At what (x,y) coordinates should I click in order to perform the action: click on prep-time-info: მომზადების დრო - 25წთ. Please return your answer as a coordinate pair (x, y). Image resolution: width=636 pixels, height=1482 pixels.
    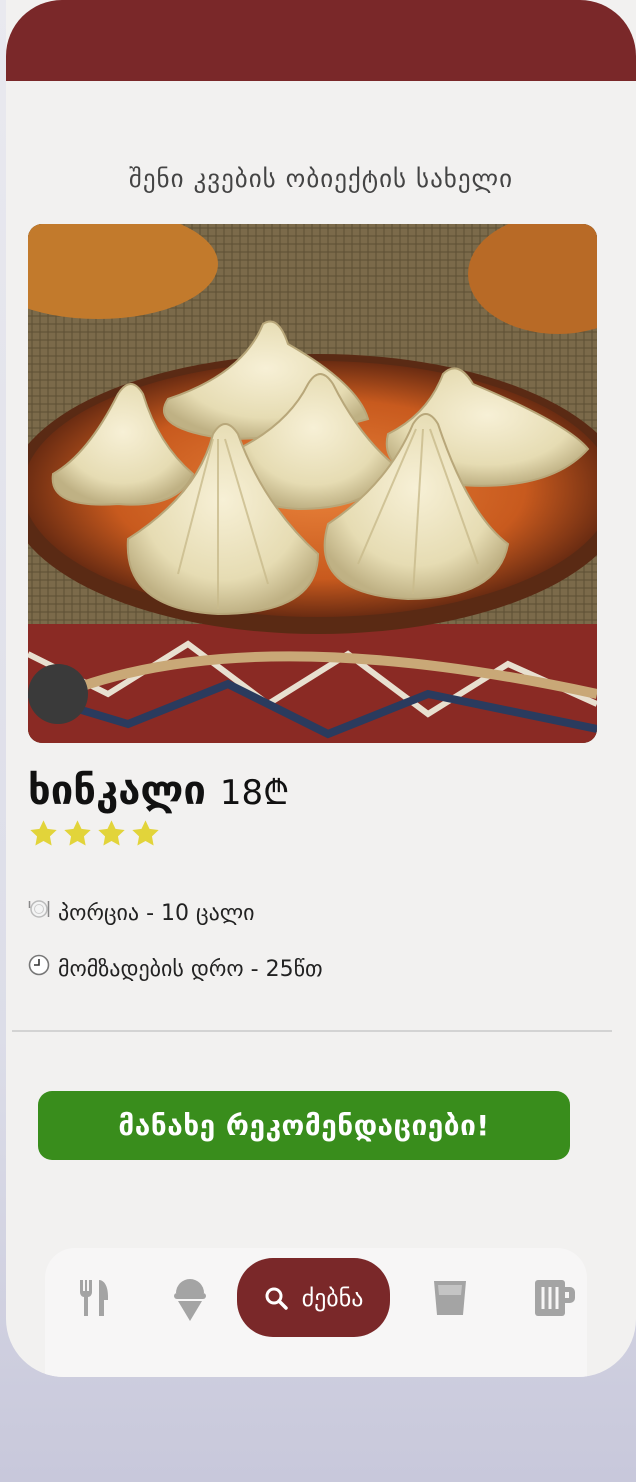
    Looking at the image, I should click on (175, 968).